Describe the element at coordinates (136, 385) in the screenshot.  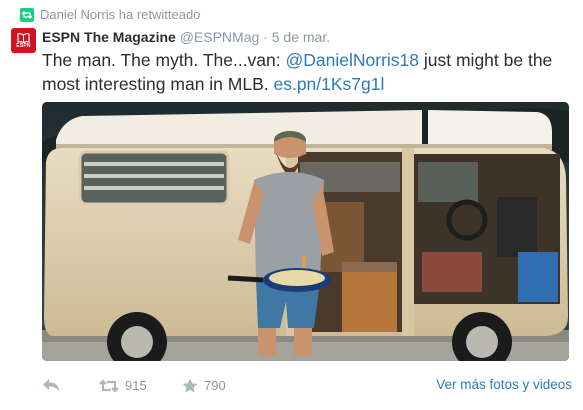
I see `retweet-count: 915` at that location.